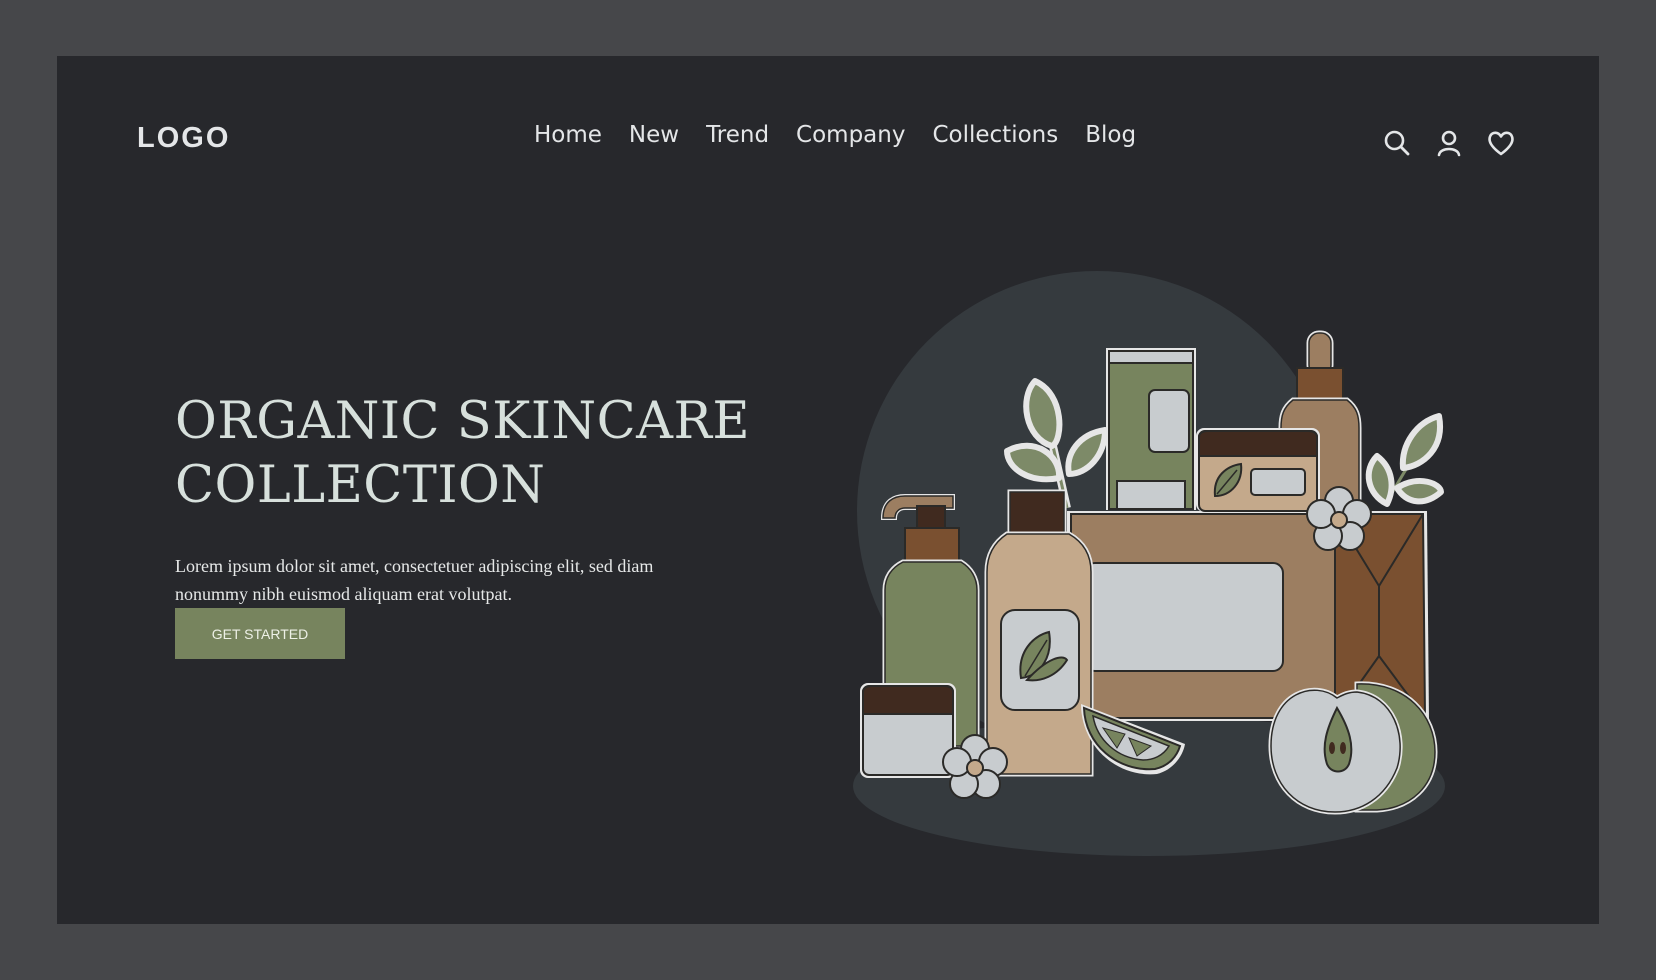  What do you see at coordinates (654, 135) in the screenshot?
I see `nav-new: New` at bounding box center [654, 135].